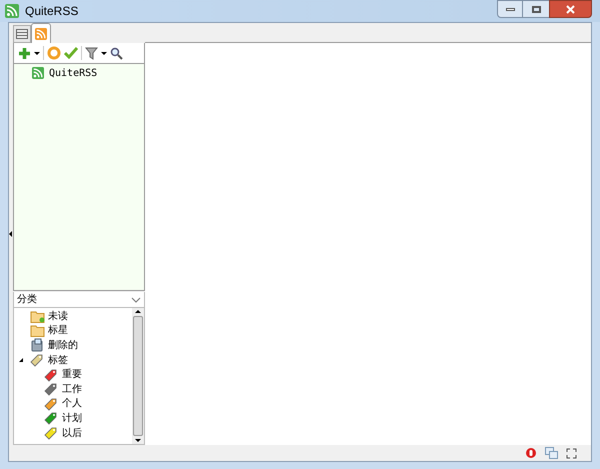  Describe the element at coordinates (21, 360) in the screenshot. I see `expand-arrow-icon` at that location.